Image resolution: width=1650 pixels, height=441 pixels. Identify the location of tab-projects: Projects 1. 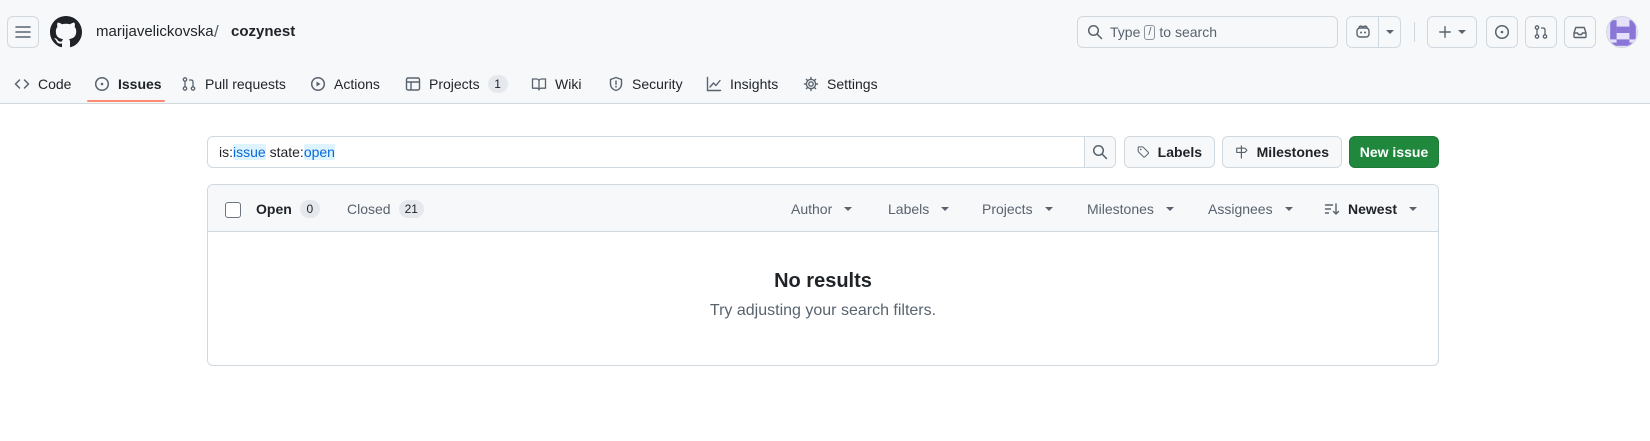
(456, 84).